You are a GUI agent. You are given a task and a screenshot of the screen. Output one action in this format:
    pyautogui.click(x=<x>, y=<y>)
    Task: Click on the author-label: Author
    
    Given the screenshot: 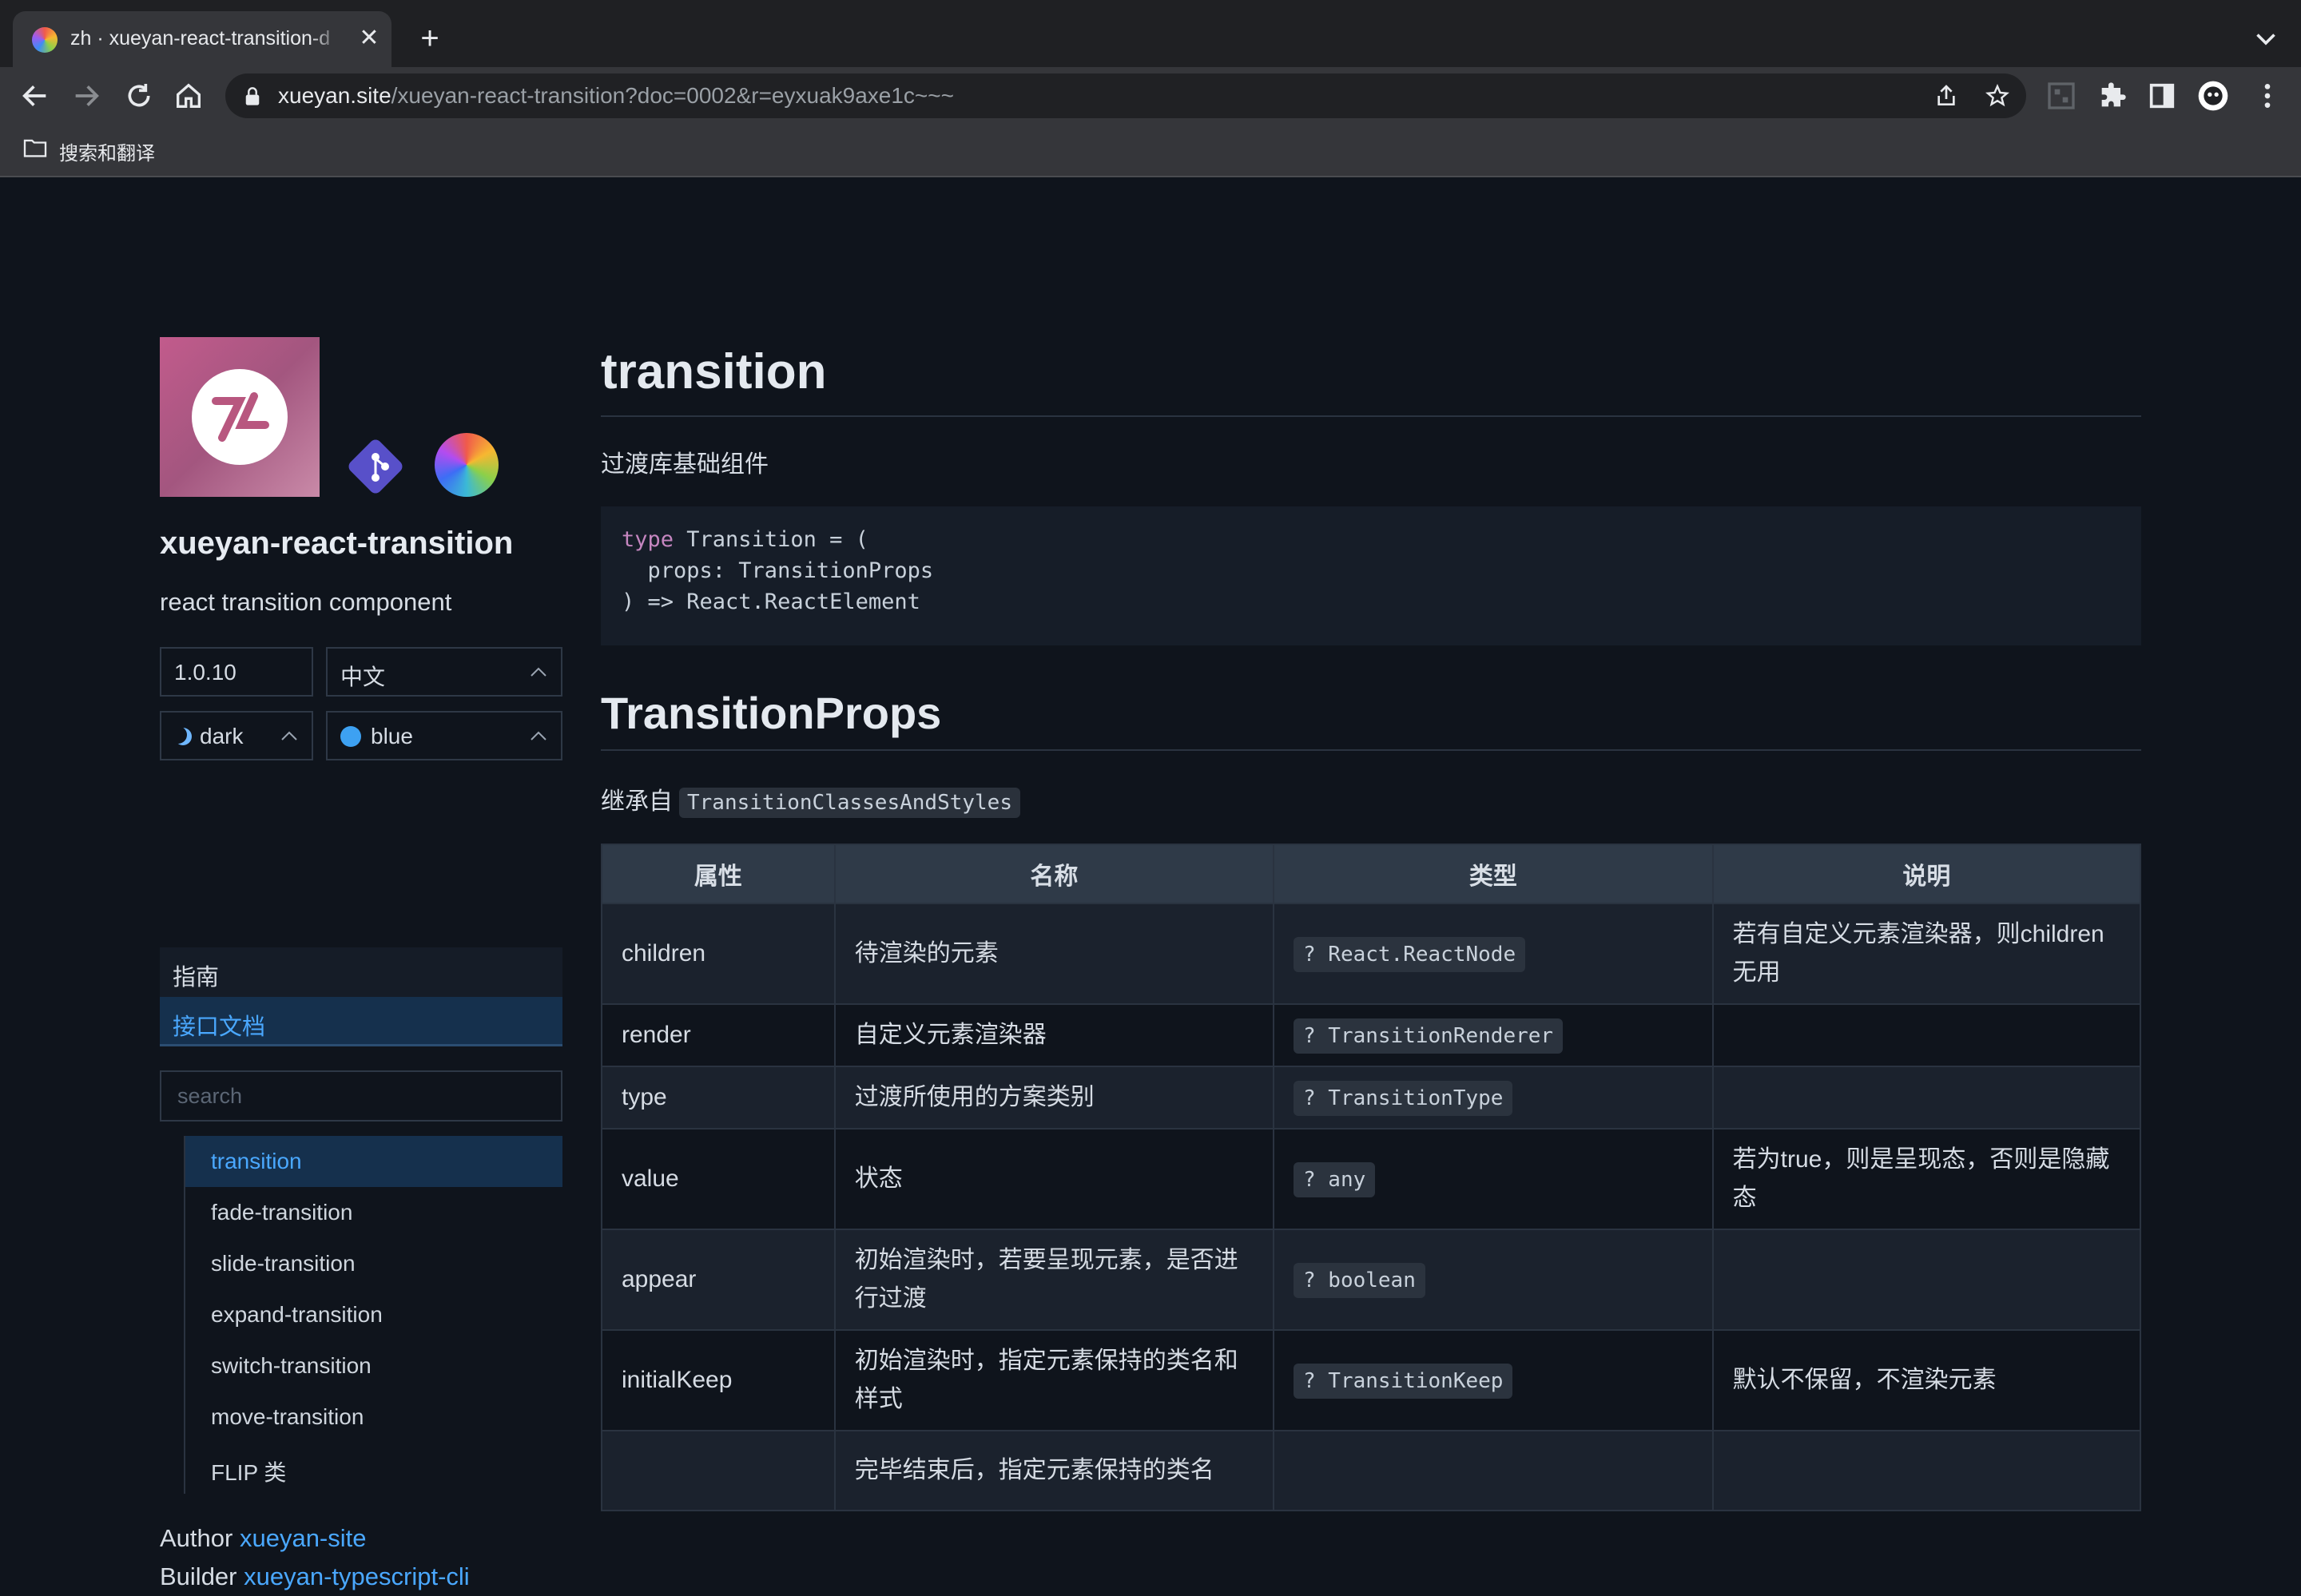 What is the action you would take?
    pyautogui.click(x=196, y=1538)
    